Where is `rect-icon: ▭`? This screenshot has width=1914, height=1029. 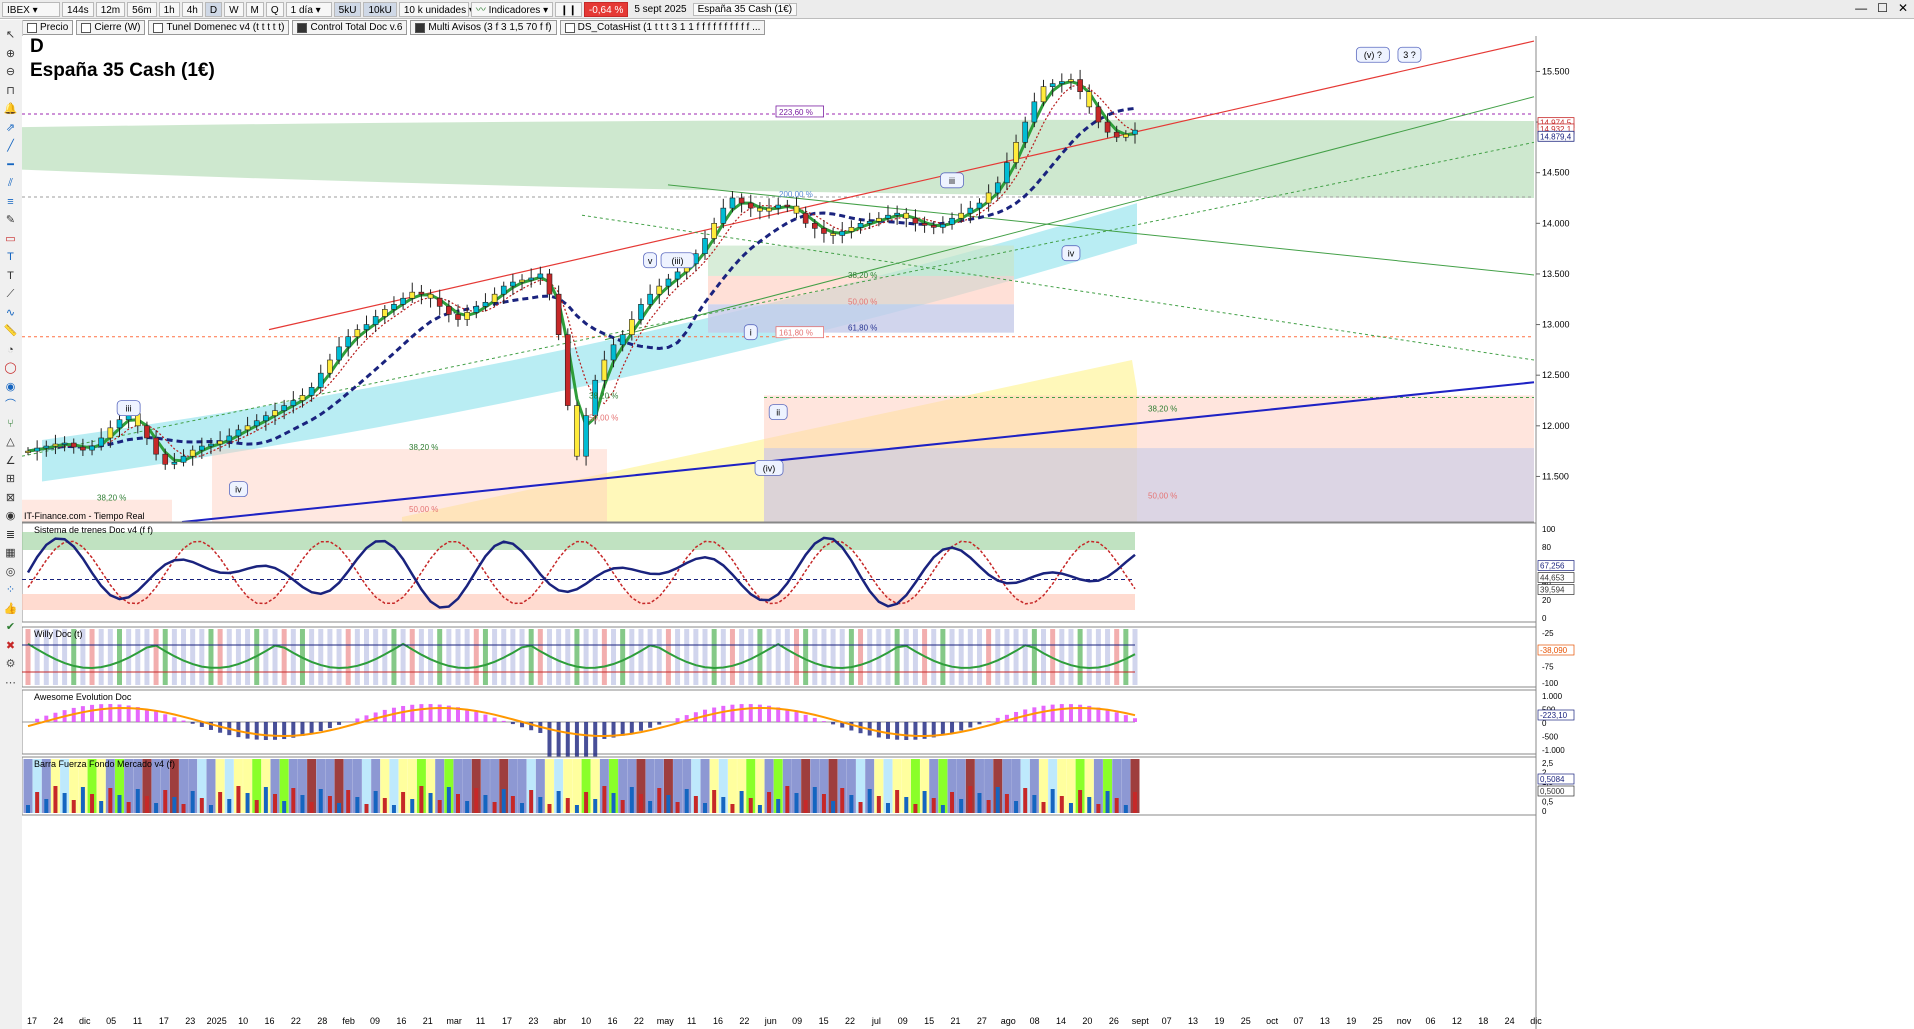
rect-icon: ▭ is located at coordinates (10, 239).